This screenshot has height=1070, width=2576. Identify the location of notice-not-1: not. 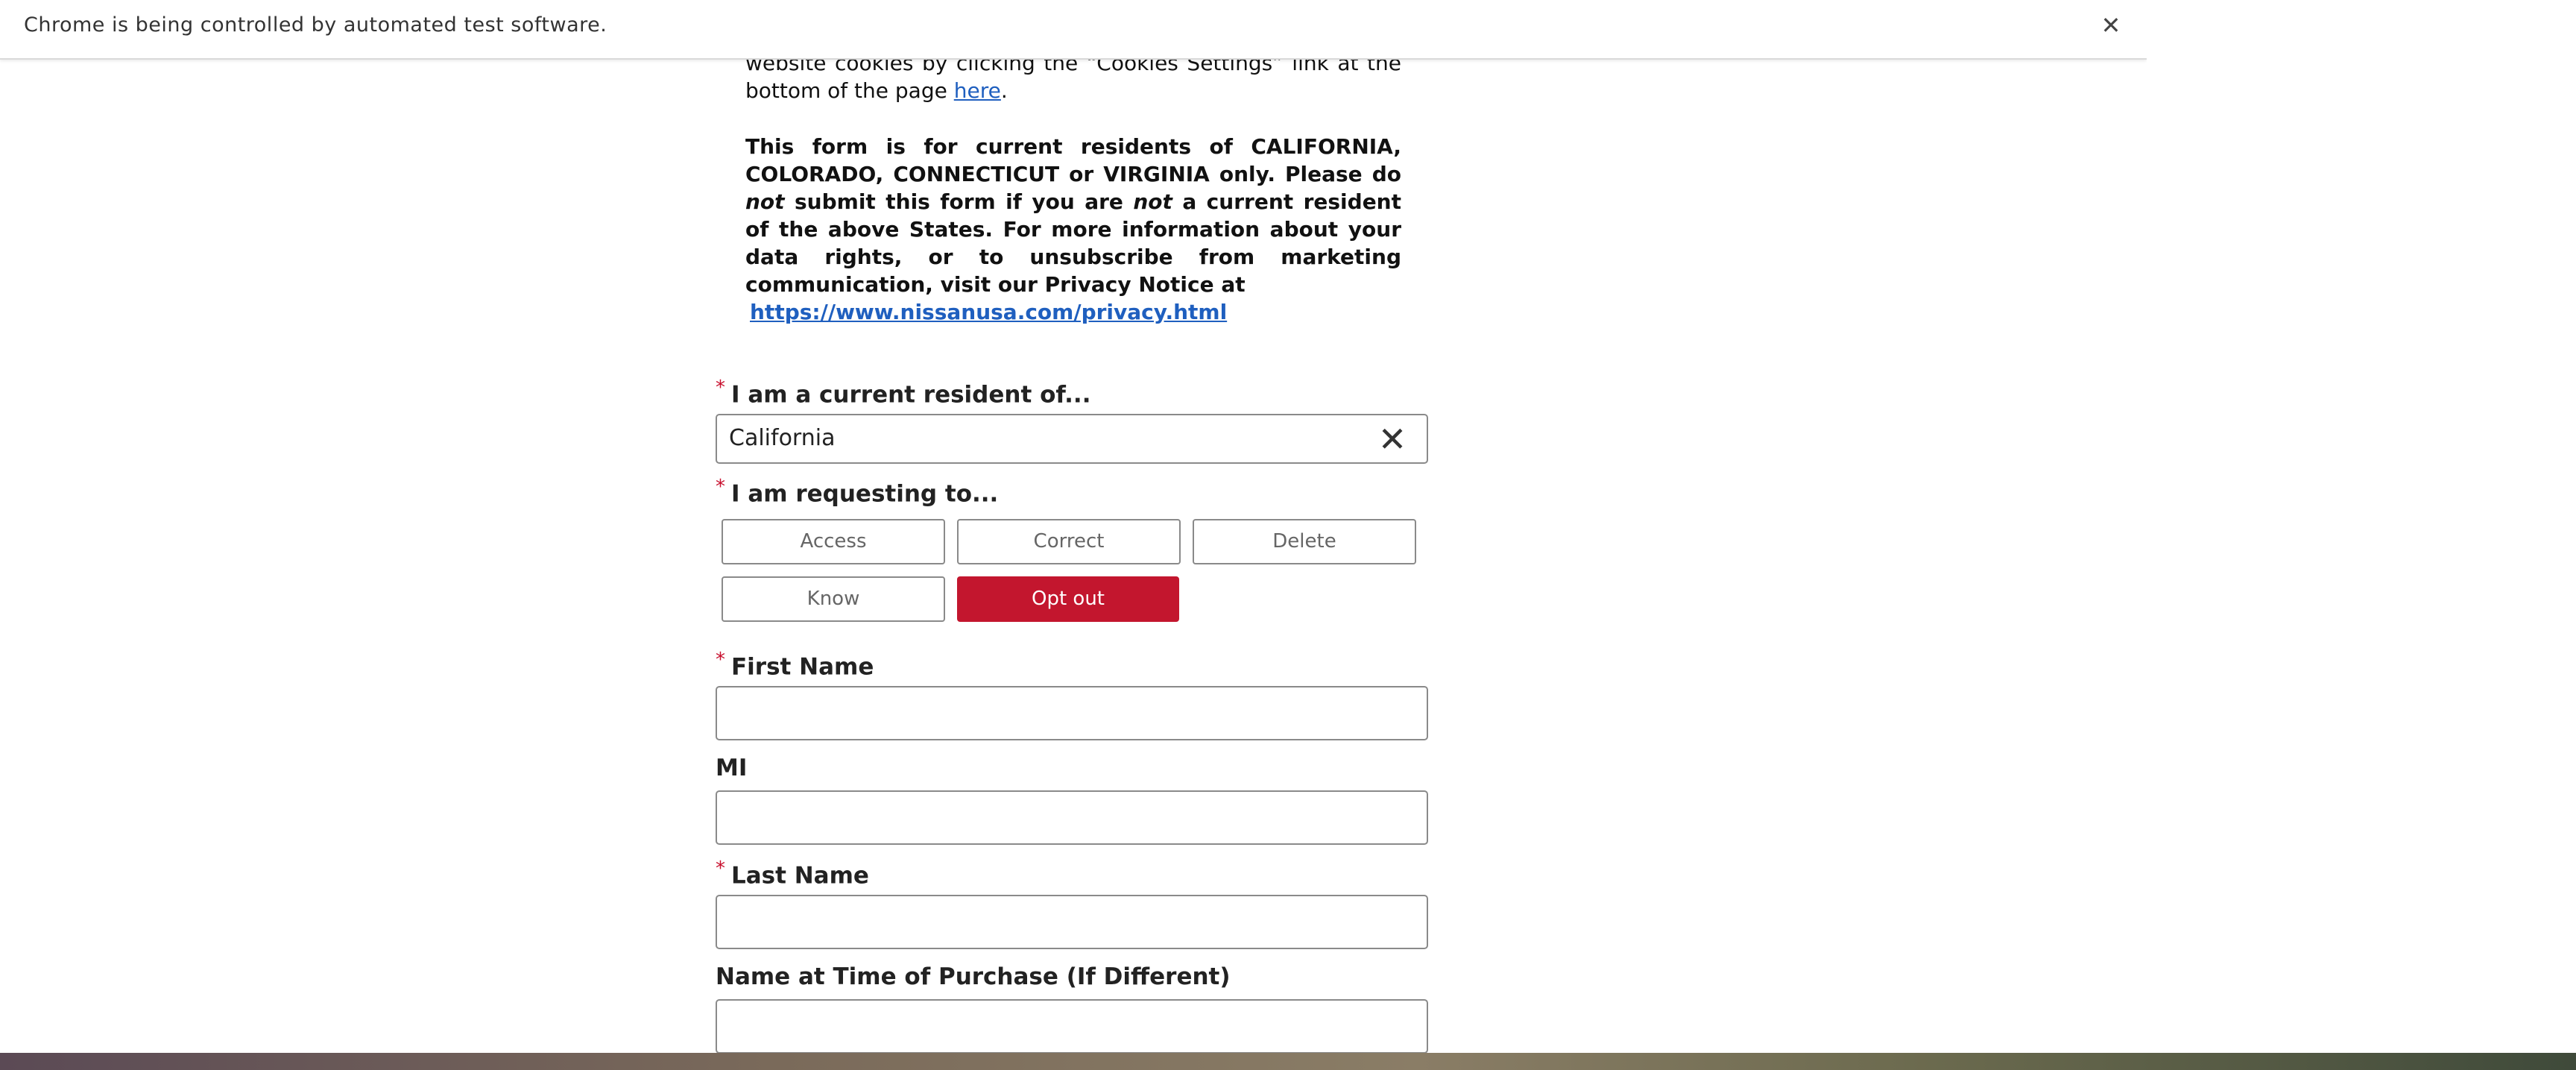
(765, 201).